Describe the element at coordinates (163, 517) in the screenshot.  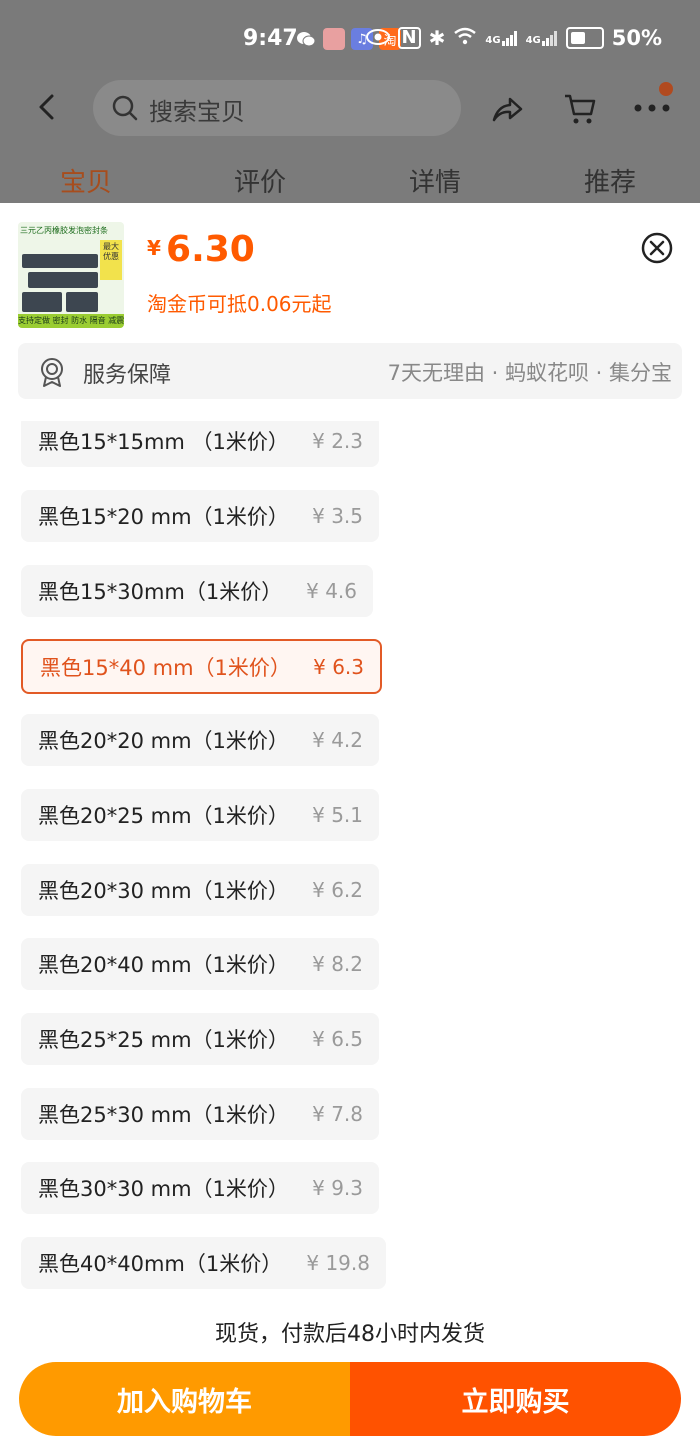
I see `sku-option-label: 黑色15*20 mm（1米价）` at that location.